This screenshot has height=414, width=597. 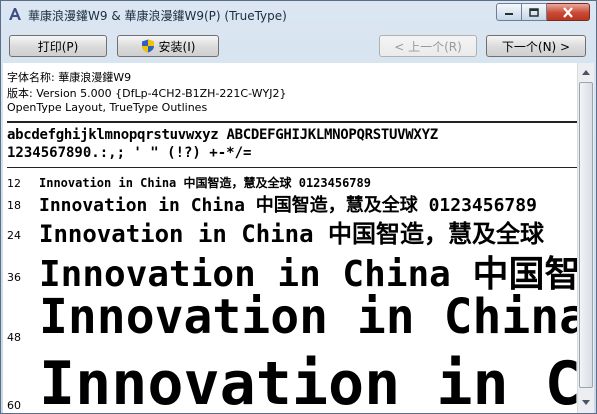 What do you see at coordinates (14, 337) in the screenshot?
I see `size-label: 48` at bounding box center [14, 337].